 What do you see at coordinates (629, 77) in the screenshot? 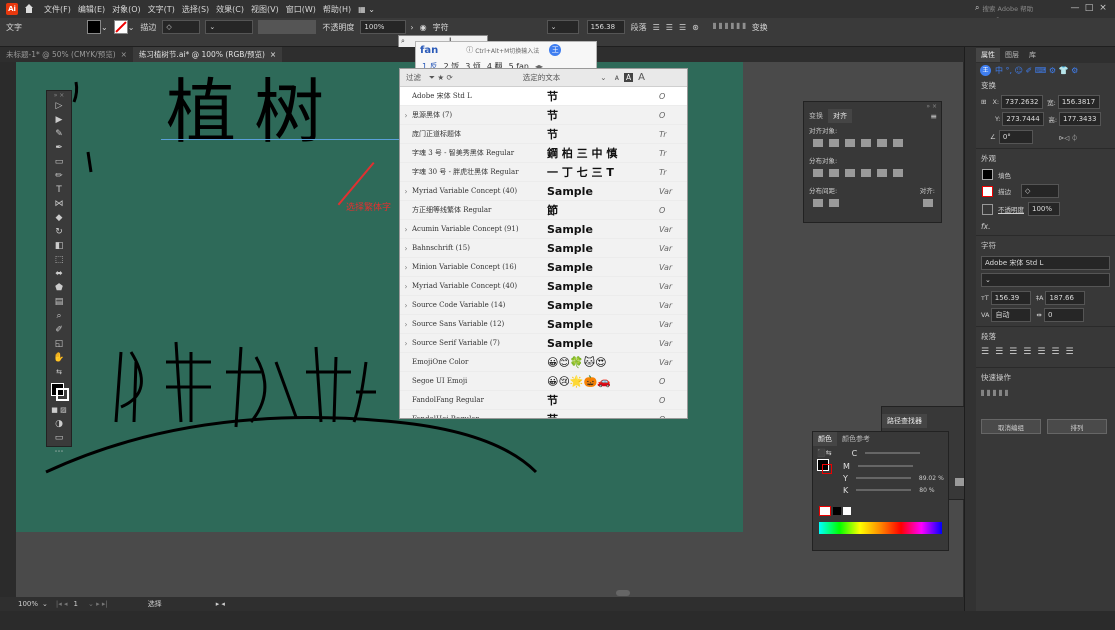
I see `a-sample-icon: A` at bounding box center [629, 77].